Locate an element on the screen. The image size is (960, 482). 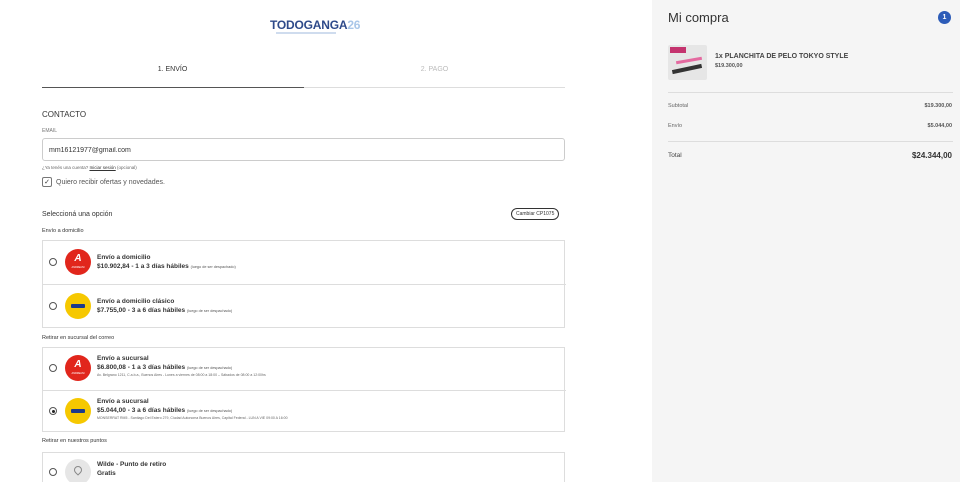
shipping-heading: Seleccioná una opción is located at coordinates (77, 214).